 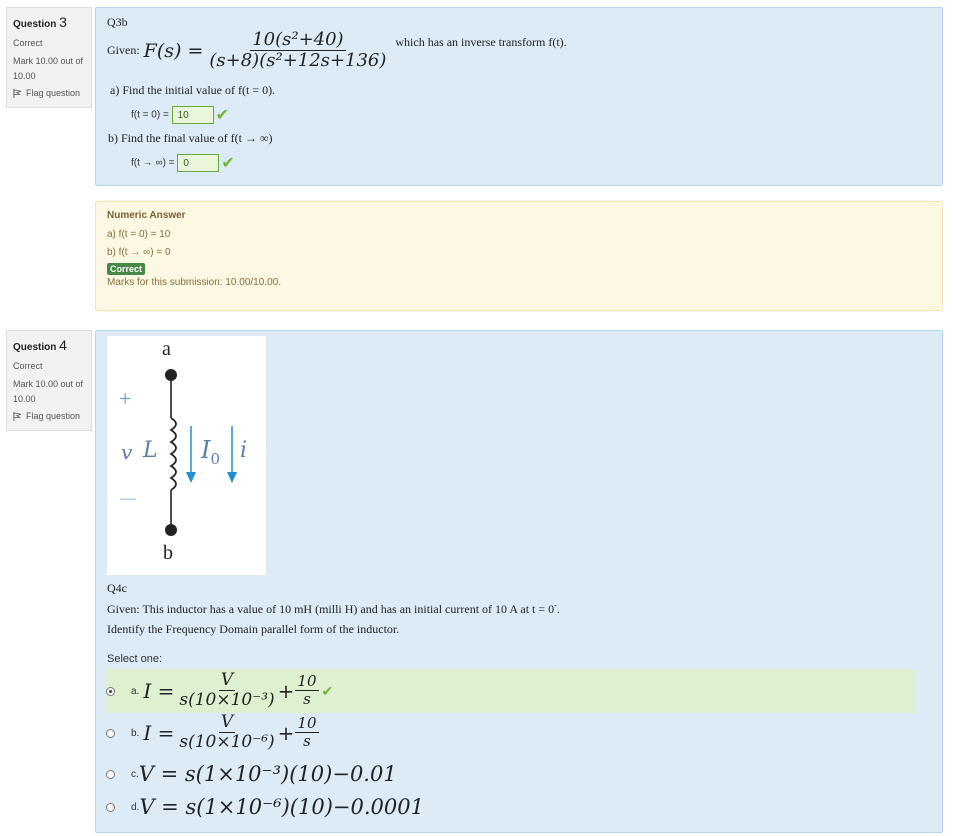 What do you see at coordinates (40, 345) in the screenshot?
I see `question-number: Question 4` at bounding box center [40, 345].